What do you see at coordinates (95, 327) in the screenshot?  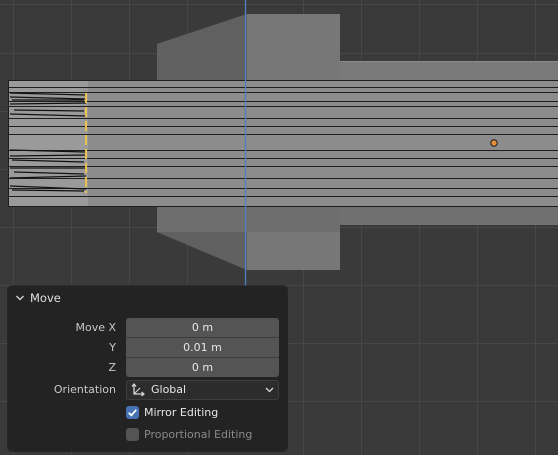 I see `move-x-label: Move X` at bounding box center [95, 327].